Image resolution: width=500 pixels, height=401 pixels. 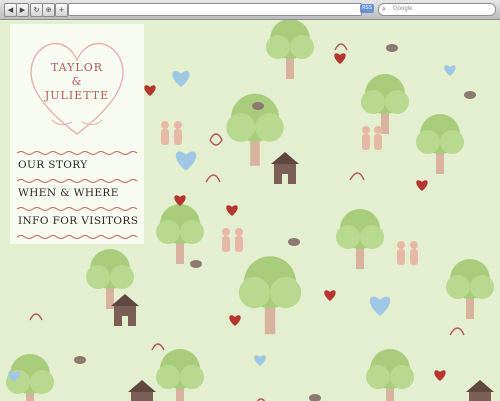 I want to click on new-tab-icon: +, so click(x=61, y=10).